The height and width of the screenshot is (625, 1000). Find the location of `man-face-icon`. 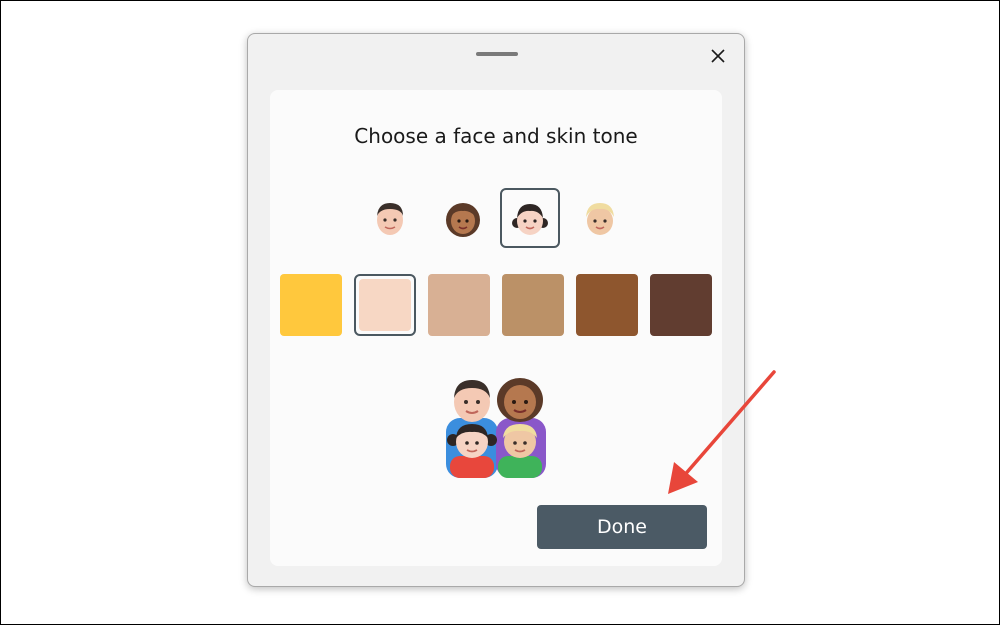

man-face-icon is located at coordinates (390, 219).